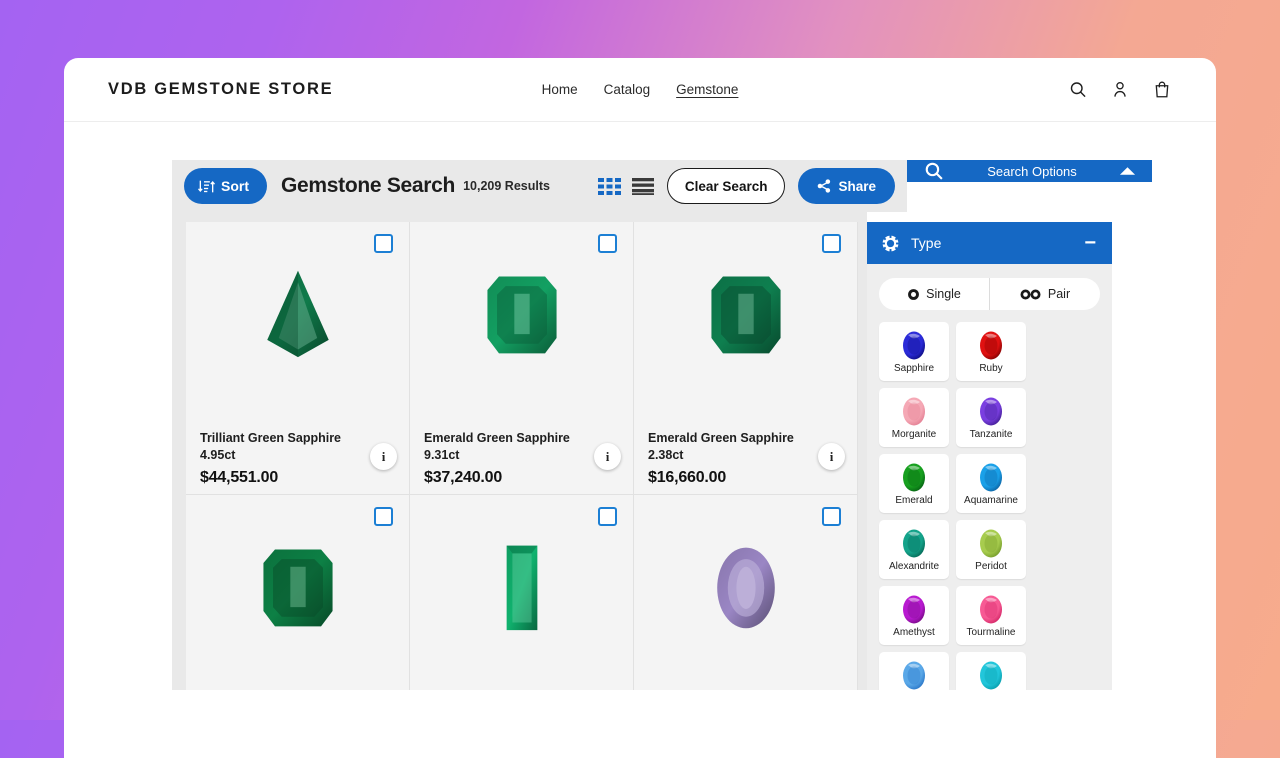  Describe the element at coordinates (1059, 294) in the screenshot. I see `segment-pair-label: Pair` at that location.